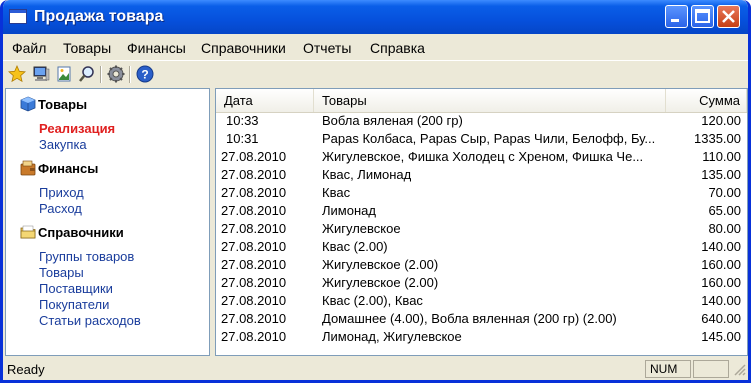  What do you see at coordinates (81, 232) in the screenshot?
I see `section-references-title: Справочники` at bounding box center [81, 232].